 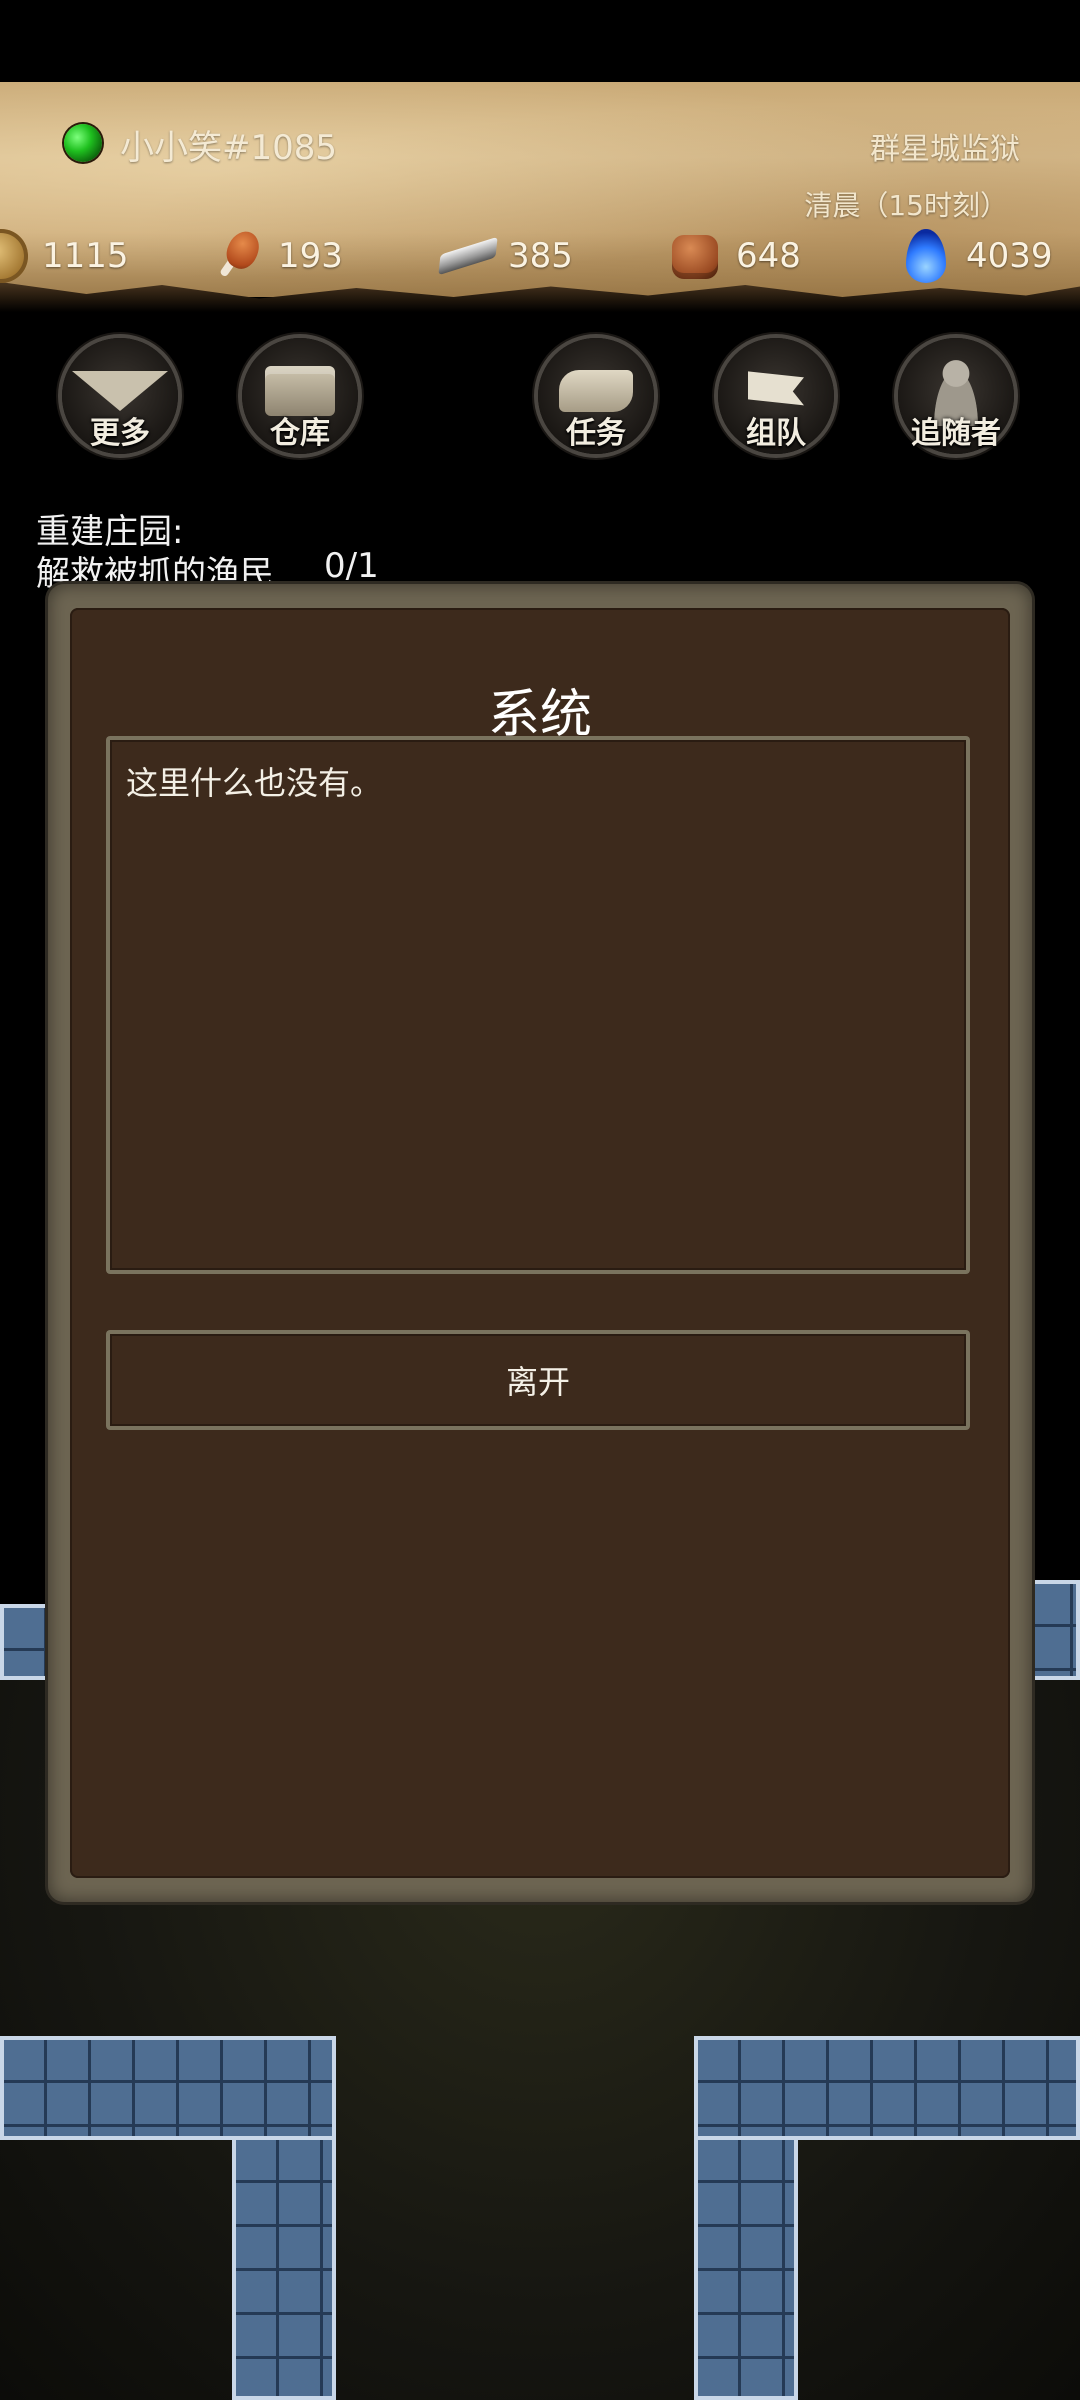 What do you see at coordinates (310, 256) in the screenshot?
I see `food-value: 193` at bounding box center [310, 256].